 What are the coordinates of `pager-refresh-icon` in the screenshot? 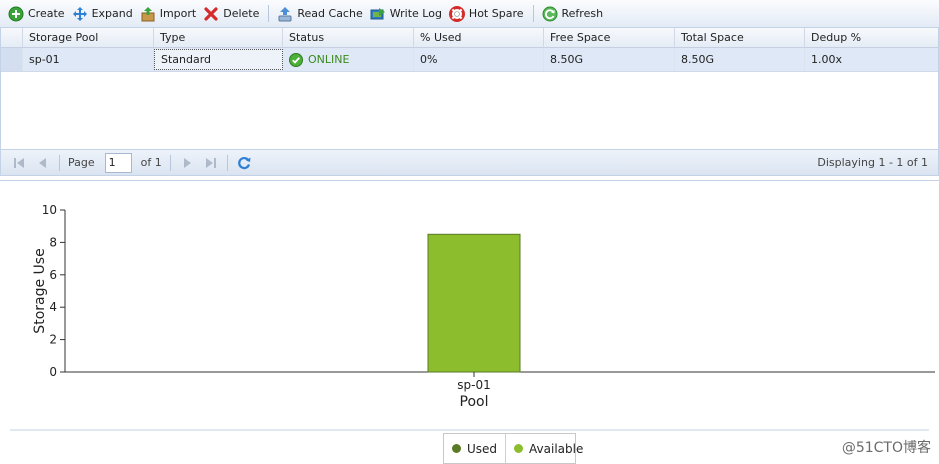 It's located at (244, 163).